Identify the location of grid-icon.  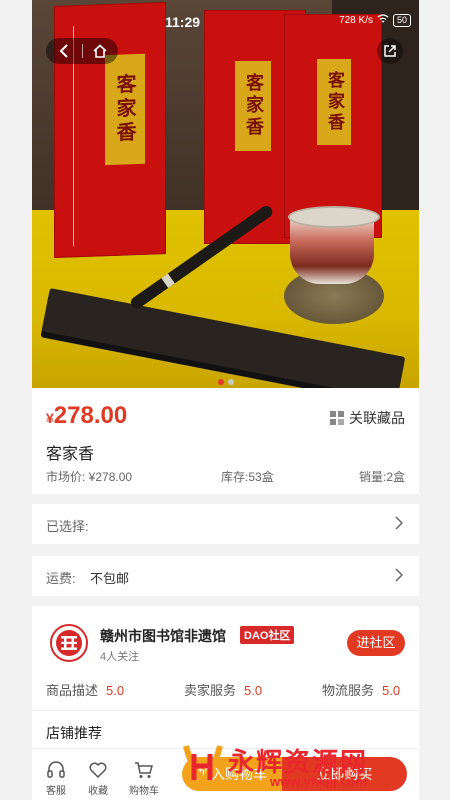
(337, 418).